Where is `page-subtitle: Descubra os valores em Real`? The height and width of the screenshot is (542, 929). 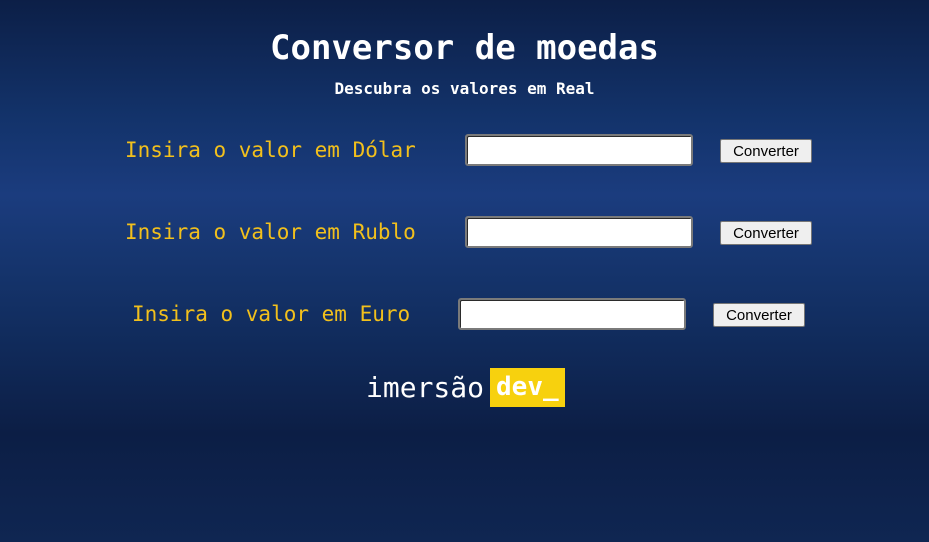 page-subtitle: Descubra os valores em Real is located at coordinates (464, 88).